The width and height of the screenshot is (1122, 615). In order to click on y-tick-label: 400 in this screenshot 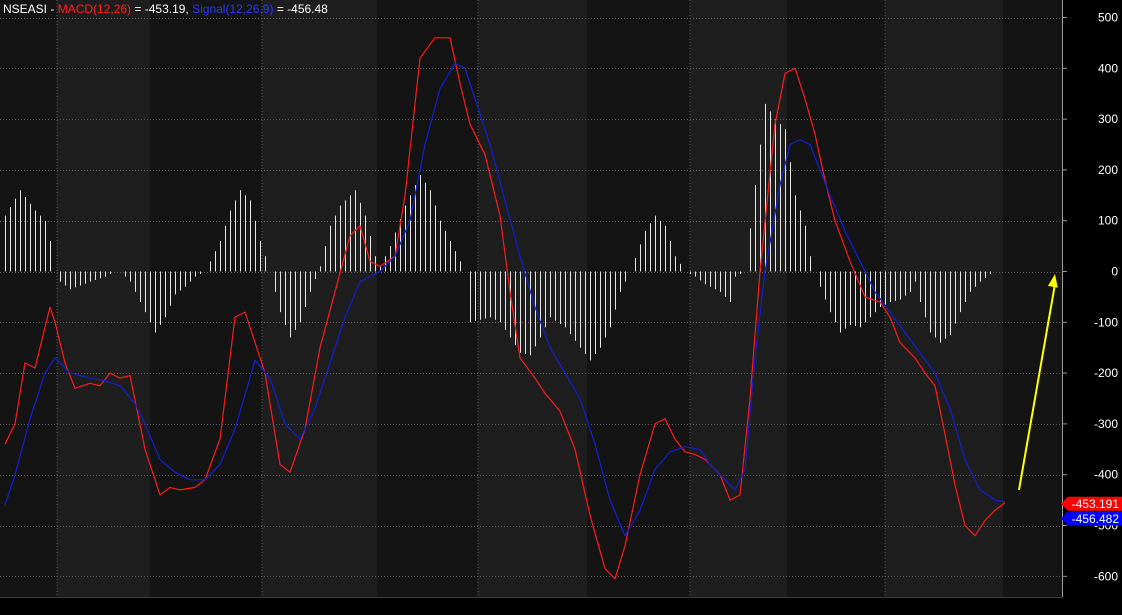, I will do `click(1108, 68)`.